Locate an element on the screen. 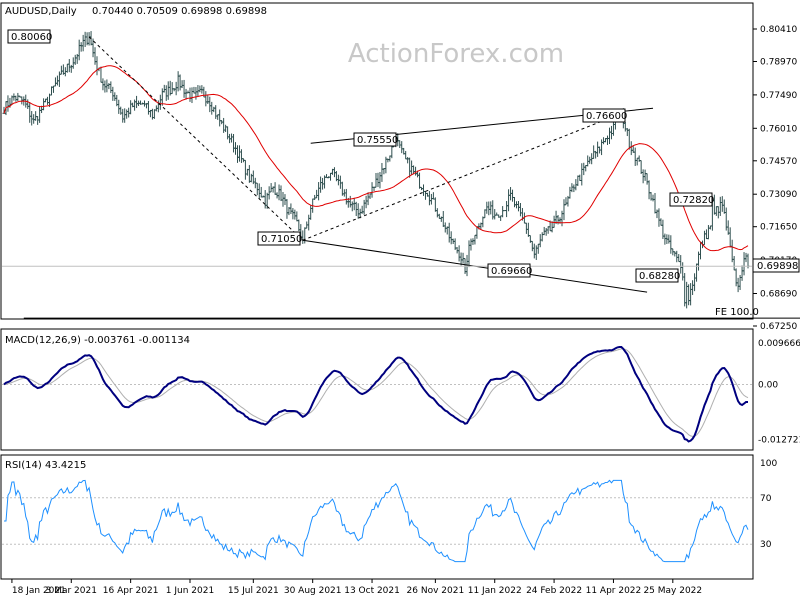 The width and height of the screenshot is (800, 600). price-tick-label: 0.74570 is located at coordinates (778, 162).